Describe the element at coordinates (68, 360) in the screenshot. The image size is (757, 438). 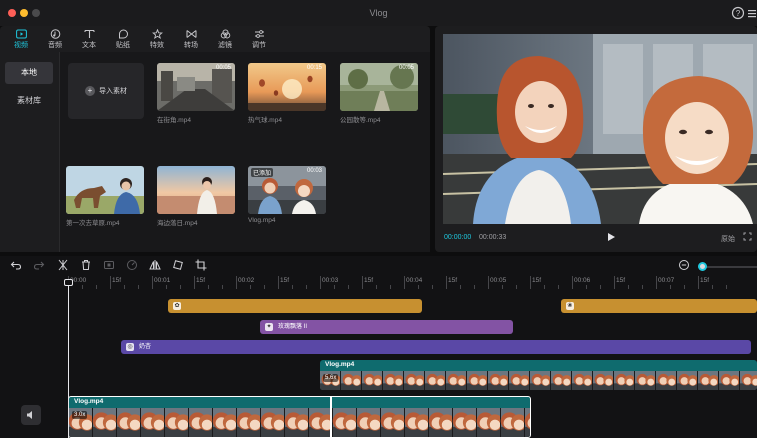
I see `playhead` at that location.